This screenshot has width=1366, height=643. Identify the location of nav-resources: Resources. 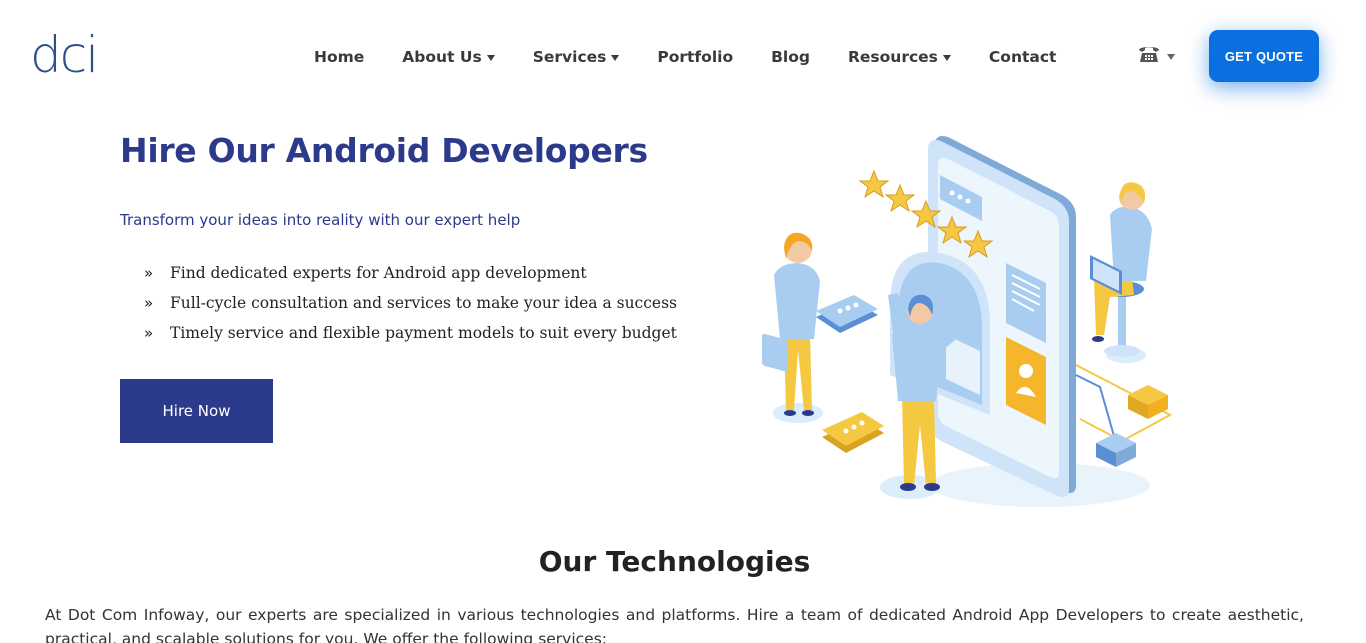
(899, 57).